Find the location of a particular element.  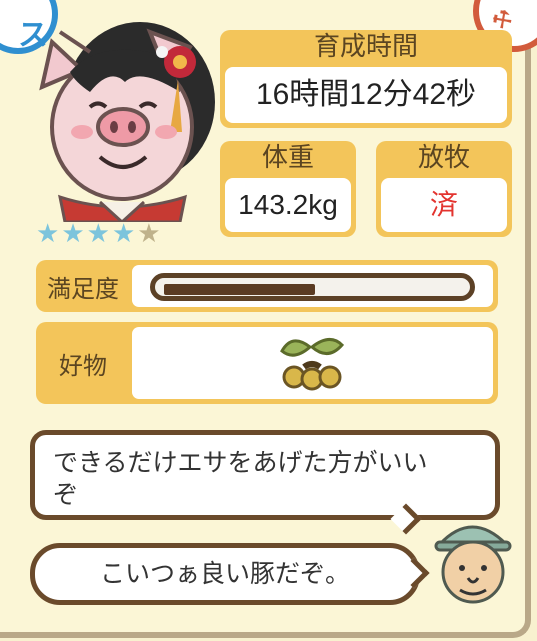

pig-portrait is located at coordinates (127, 122).